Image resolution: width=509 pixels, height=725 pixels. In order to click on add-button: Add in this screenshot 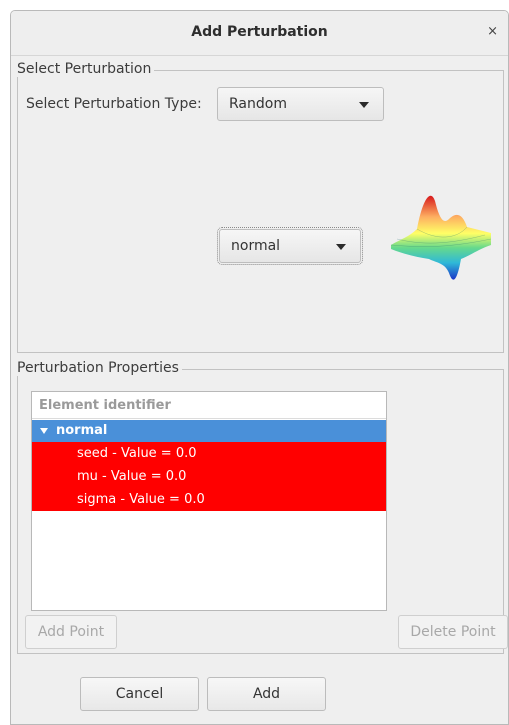, I will do `click(266, 694)`.